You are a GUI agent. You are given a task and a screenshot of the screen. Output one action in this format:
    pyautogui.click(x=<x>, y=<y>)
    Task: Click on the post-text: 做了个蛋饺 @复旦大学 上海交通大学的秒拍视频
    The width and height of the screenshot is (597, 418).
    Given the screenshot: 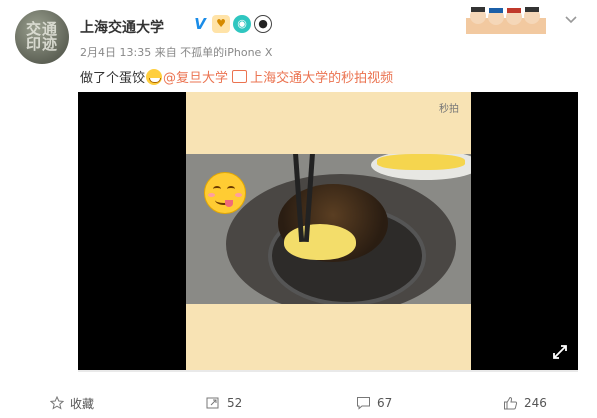 What is the action you would take?
    pyautogui.click(x=236, y=76)
    